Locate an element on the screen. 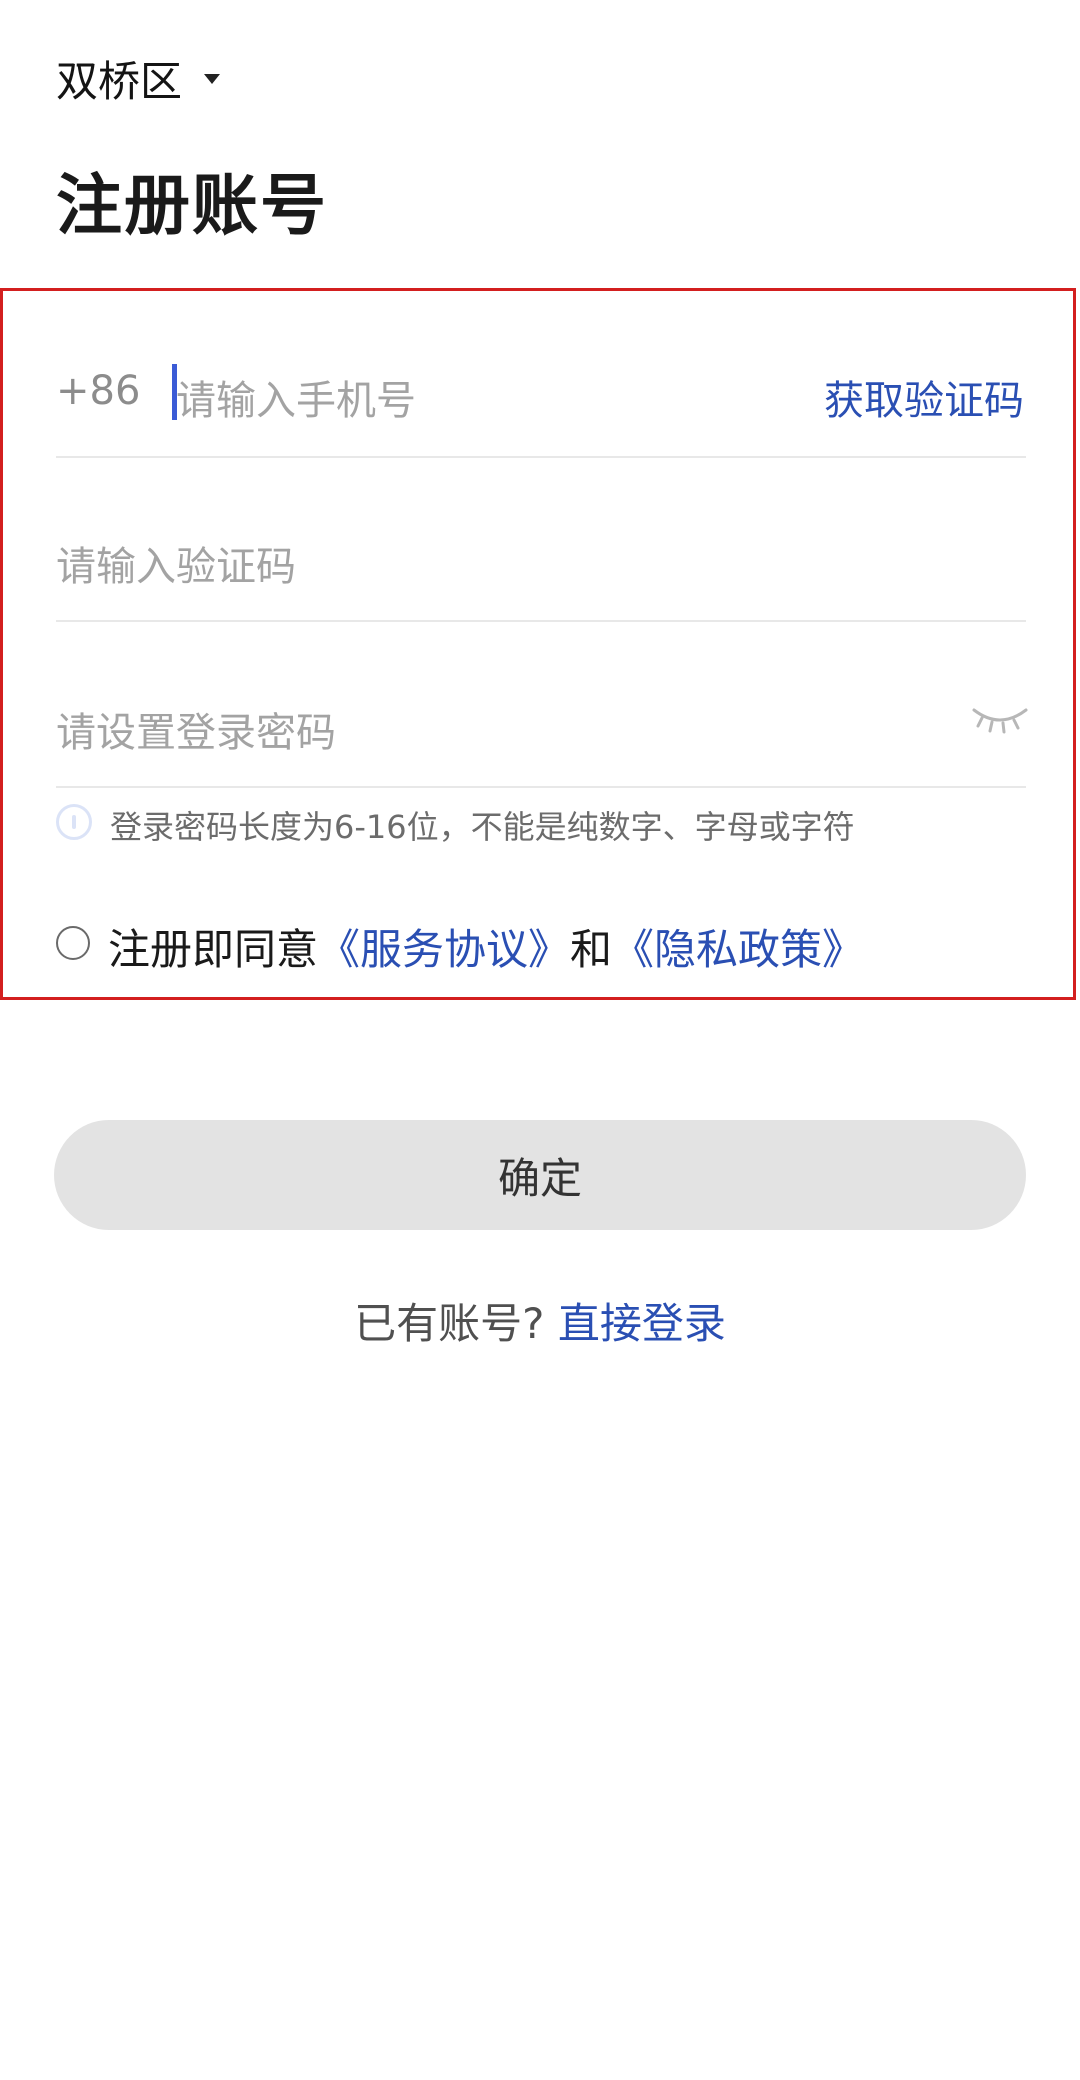 This screenshot has height=2080, width=1080. code-input: 请输入验证码 is located at coordinates (176, 563).